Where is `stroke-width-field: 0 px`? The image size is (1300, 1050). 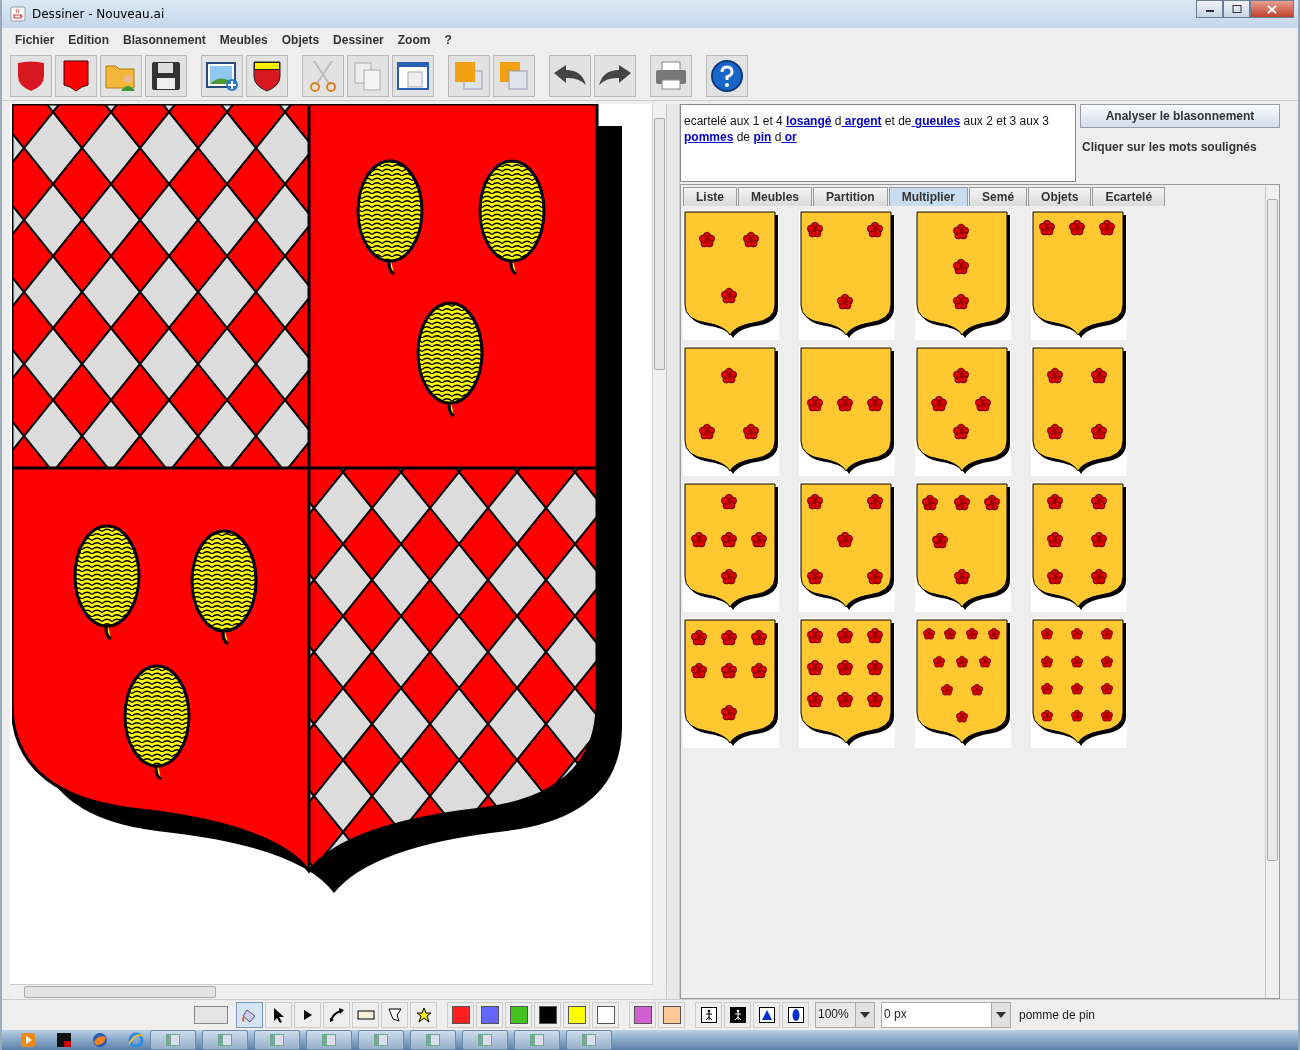
stroke-width-field: 0 px is located at coordinates (946, 1015).